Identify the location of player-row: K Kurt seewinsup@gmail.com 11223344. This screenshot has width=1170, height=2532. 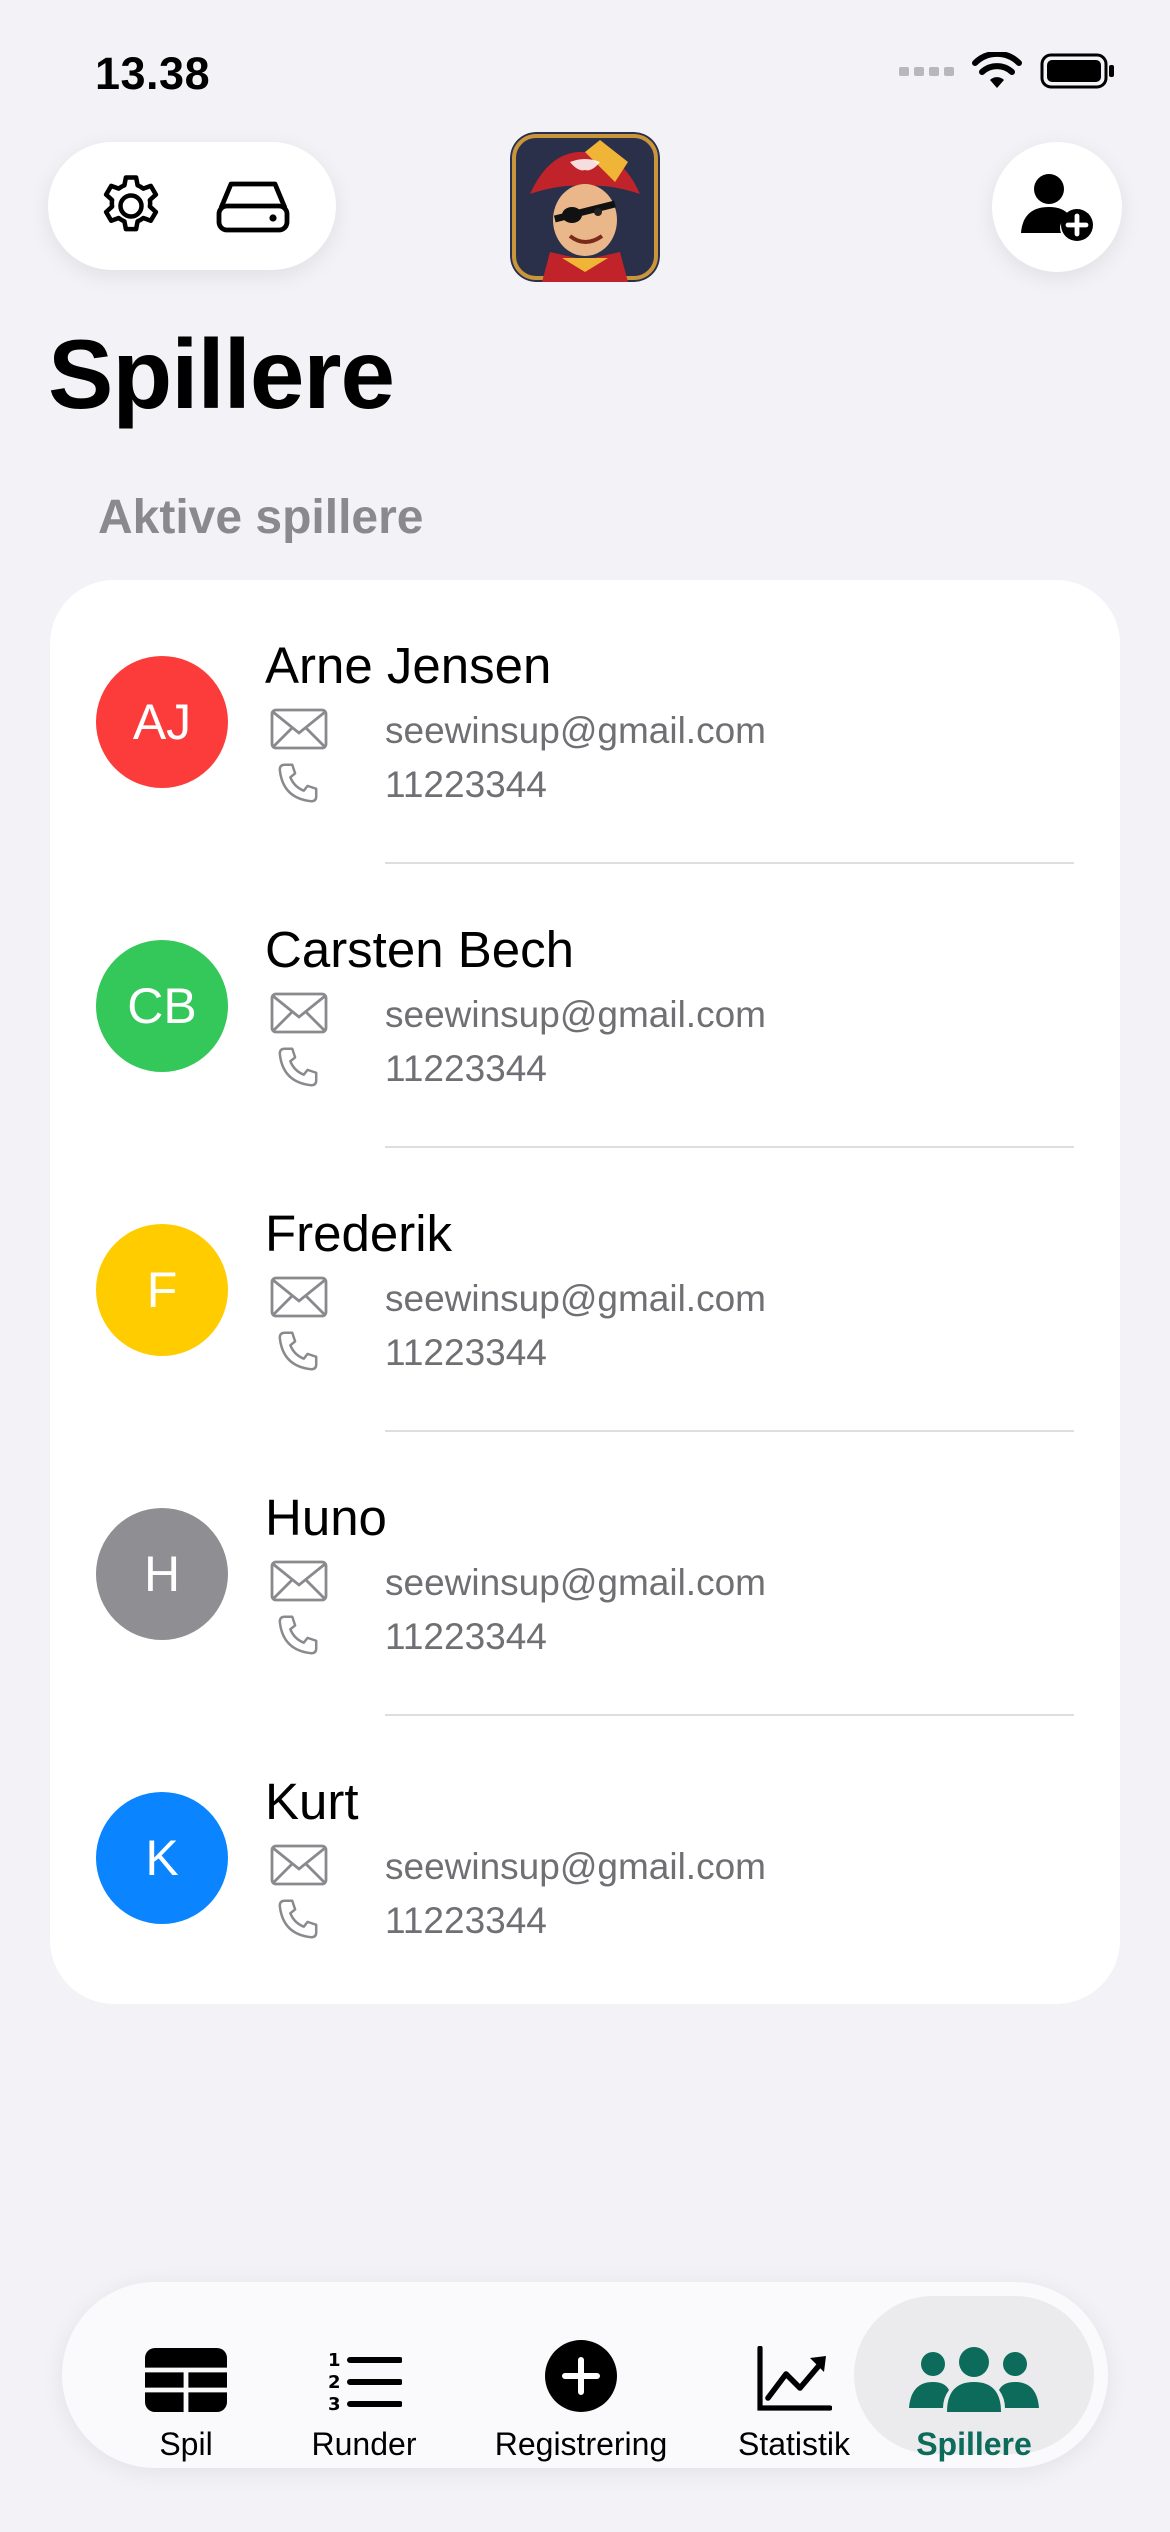
(585, 1858).